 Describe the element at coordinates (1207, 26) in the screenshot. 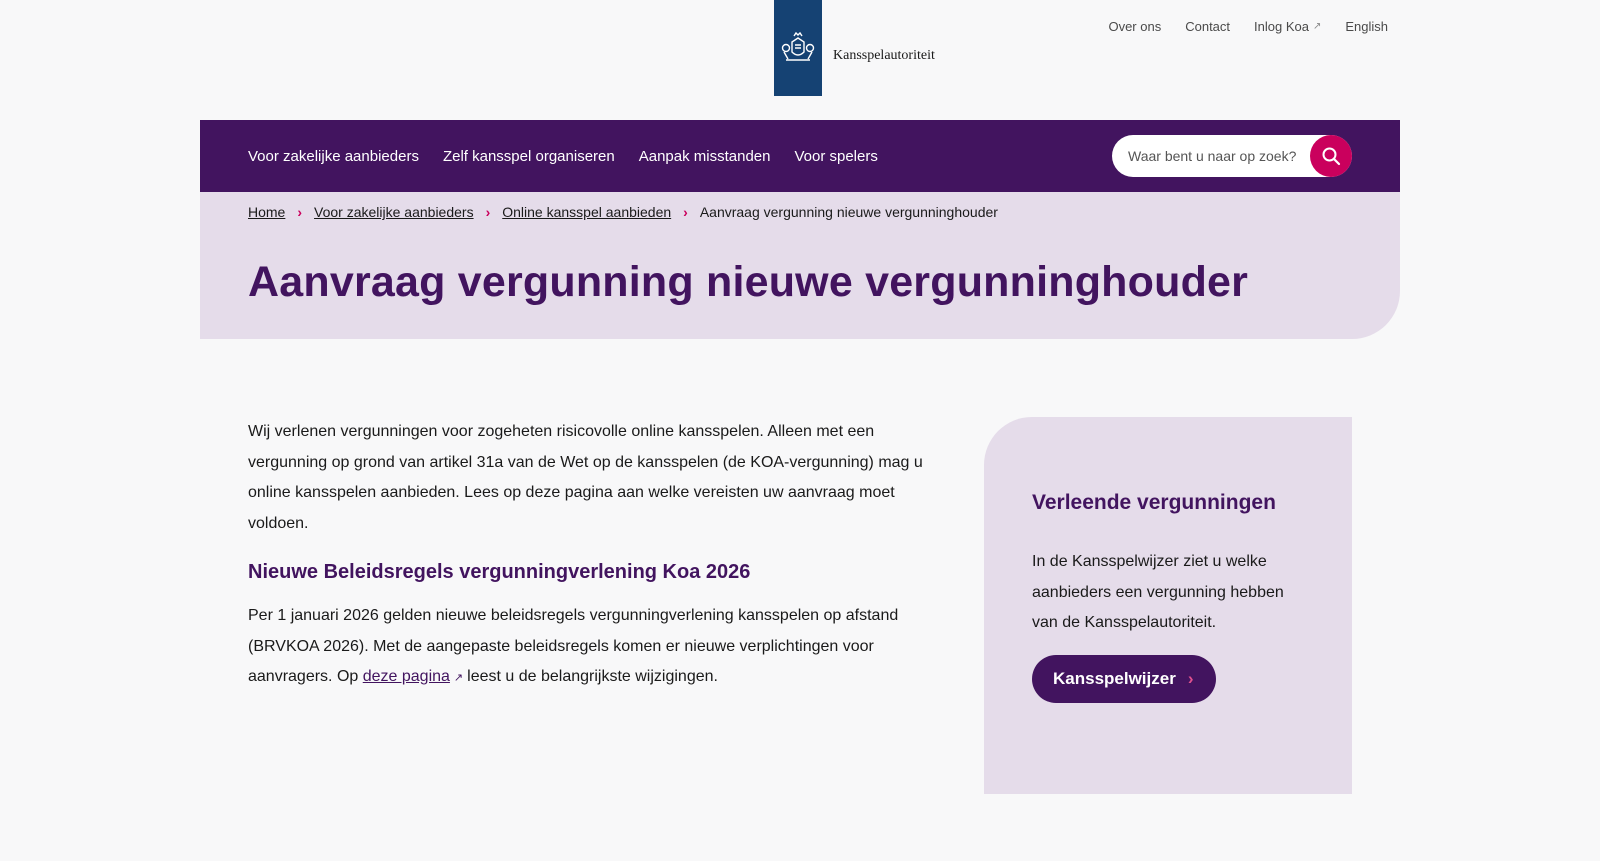

I see `top-link-contact: Contact` at that location.